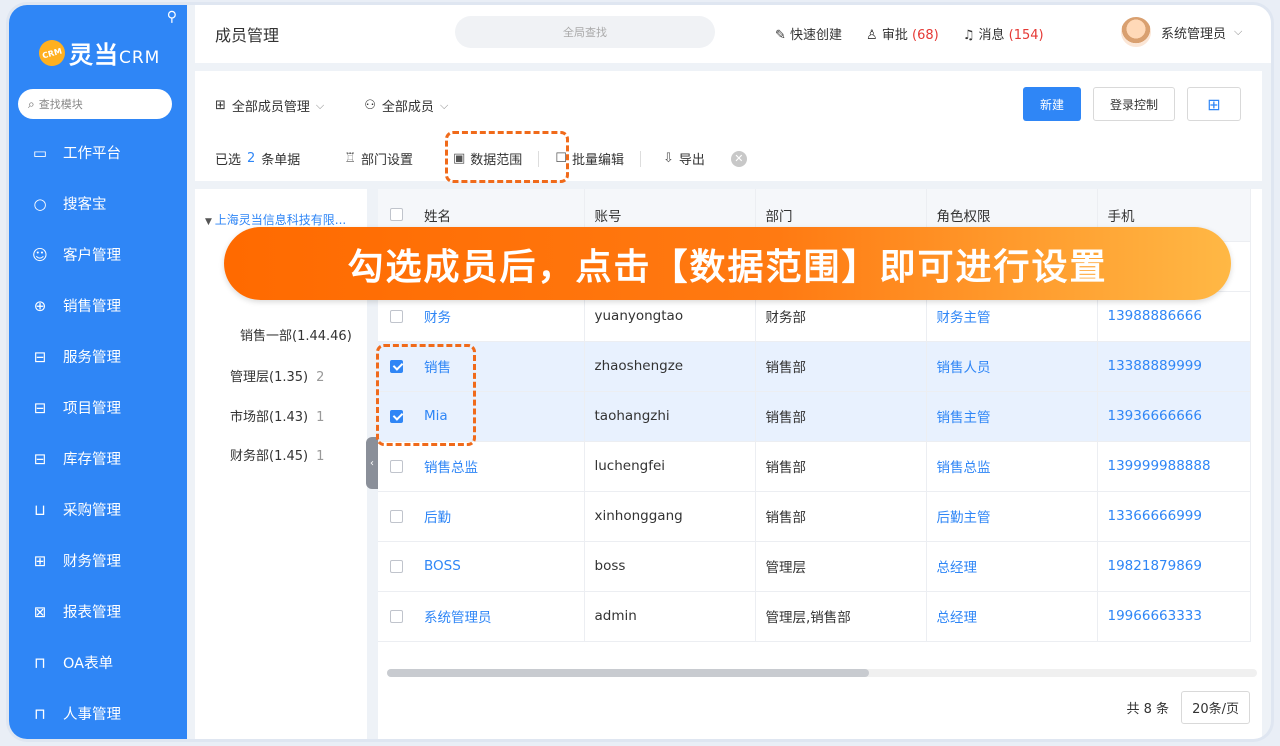  Describe the element at coordinates (378, 158) in the screenshot. I see `dept-setting-button: ♖部门设置` at that location.